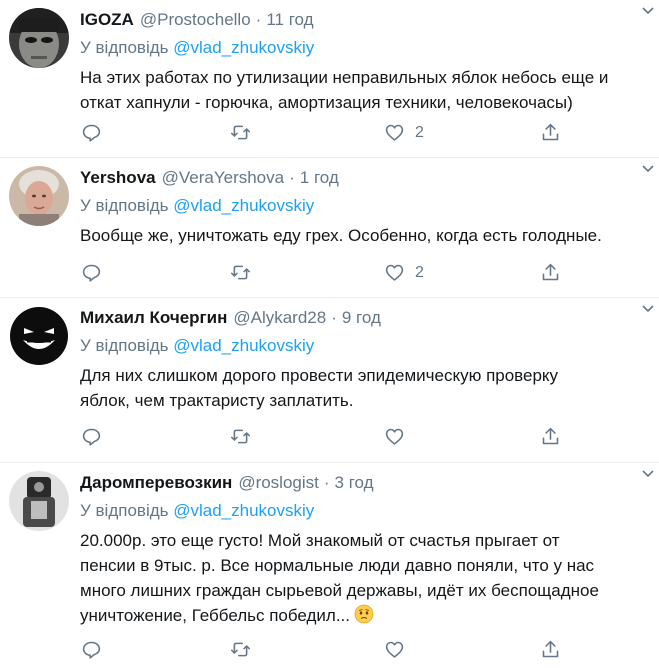  I want to click on author-name: Yershova, so click(118, 178).